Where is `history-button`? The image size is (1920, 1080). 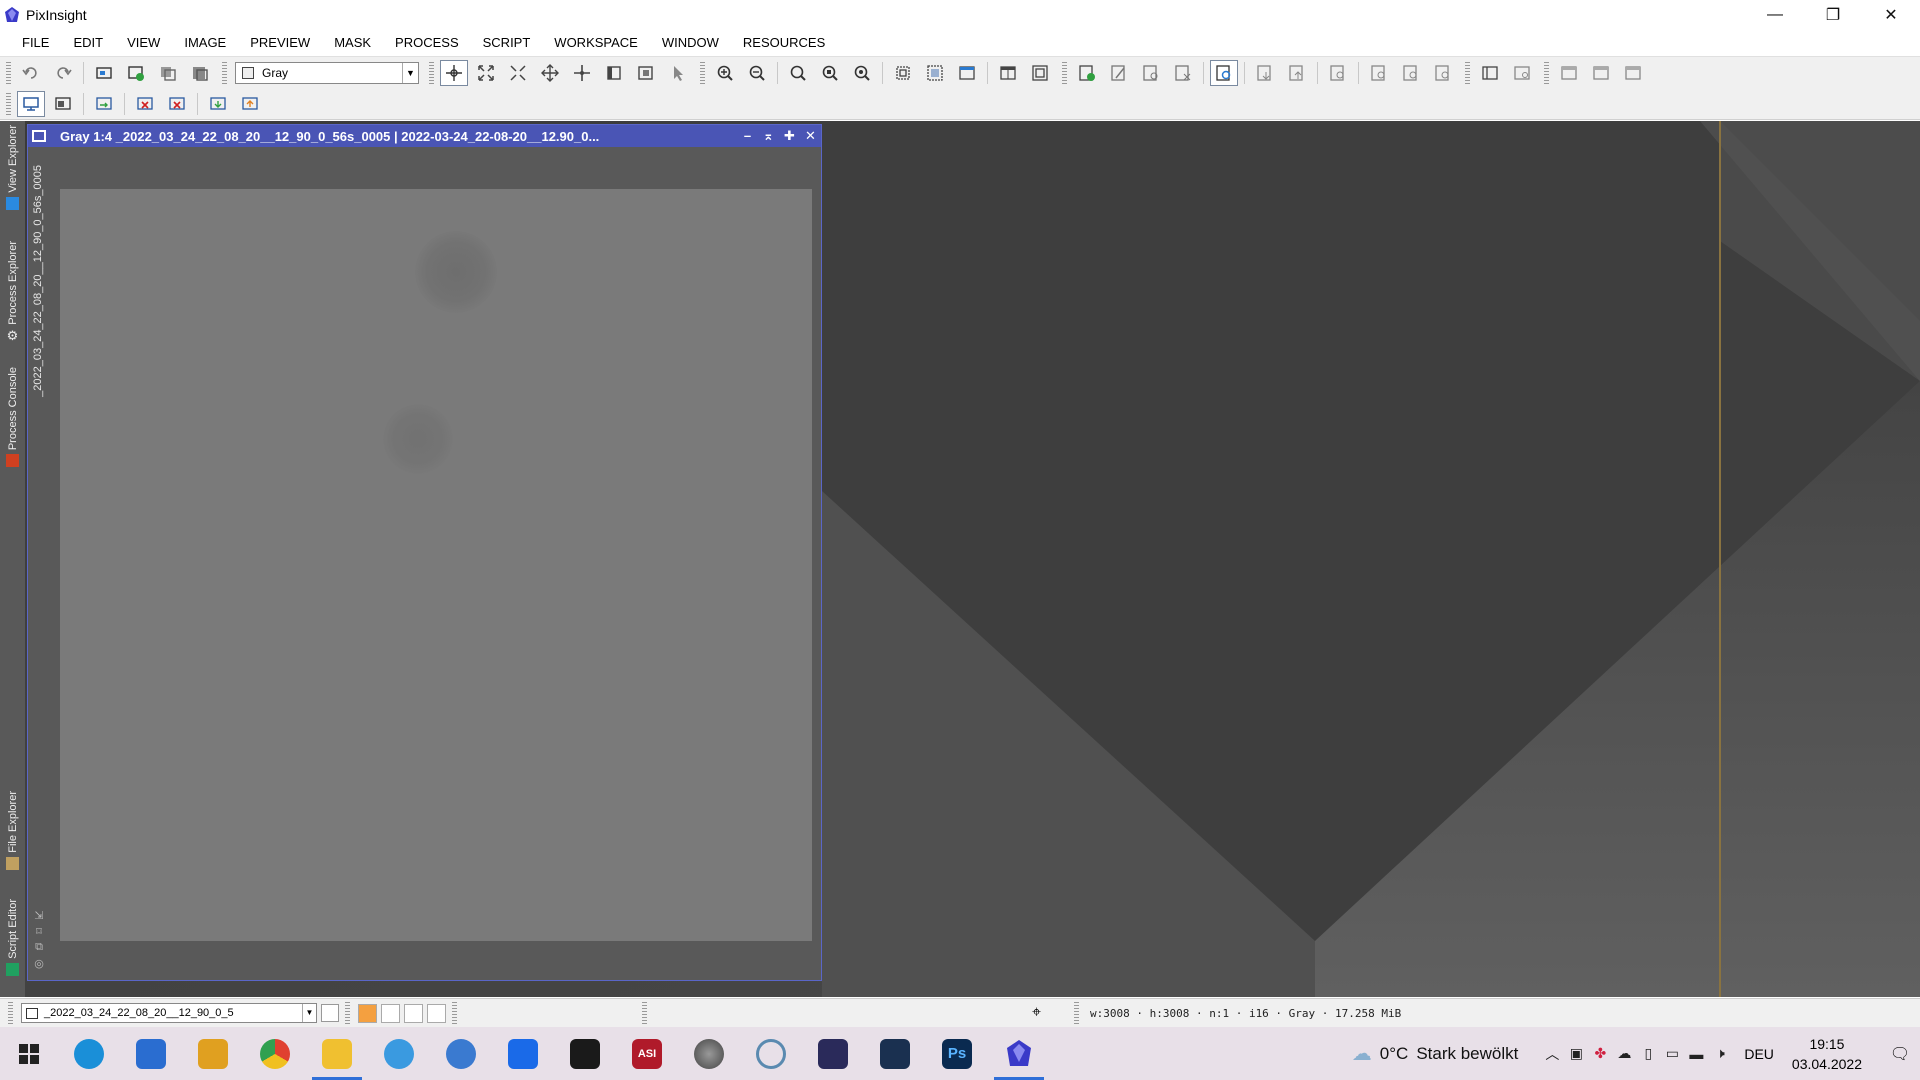 history-button is located at coordinates (104, 104).